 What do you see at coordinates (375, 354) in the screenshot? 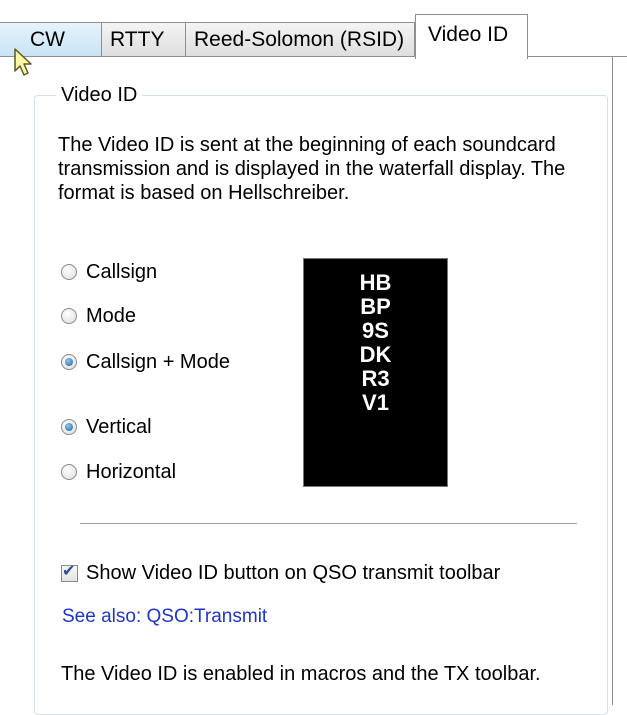
I see `preview-line: DK` at bounding box center [375, 354].